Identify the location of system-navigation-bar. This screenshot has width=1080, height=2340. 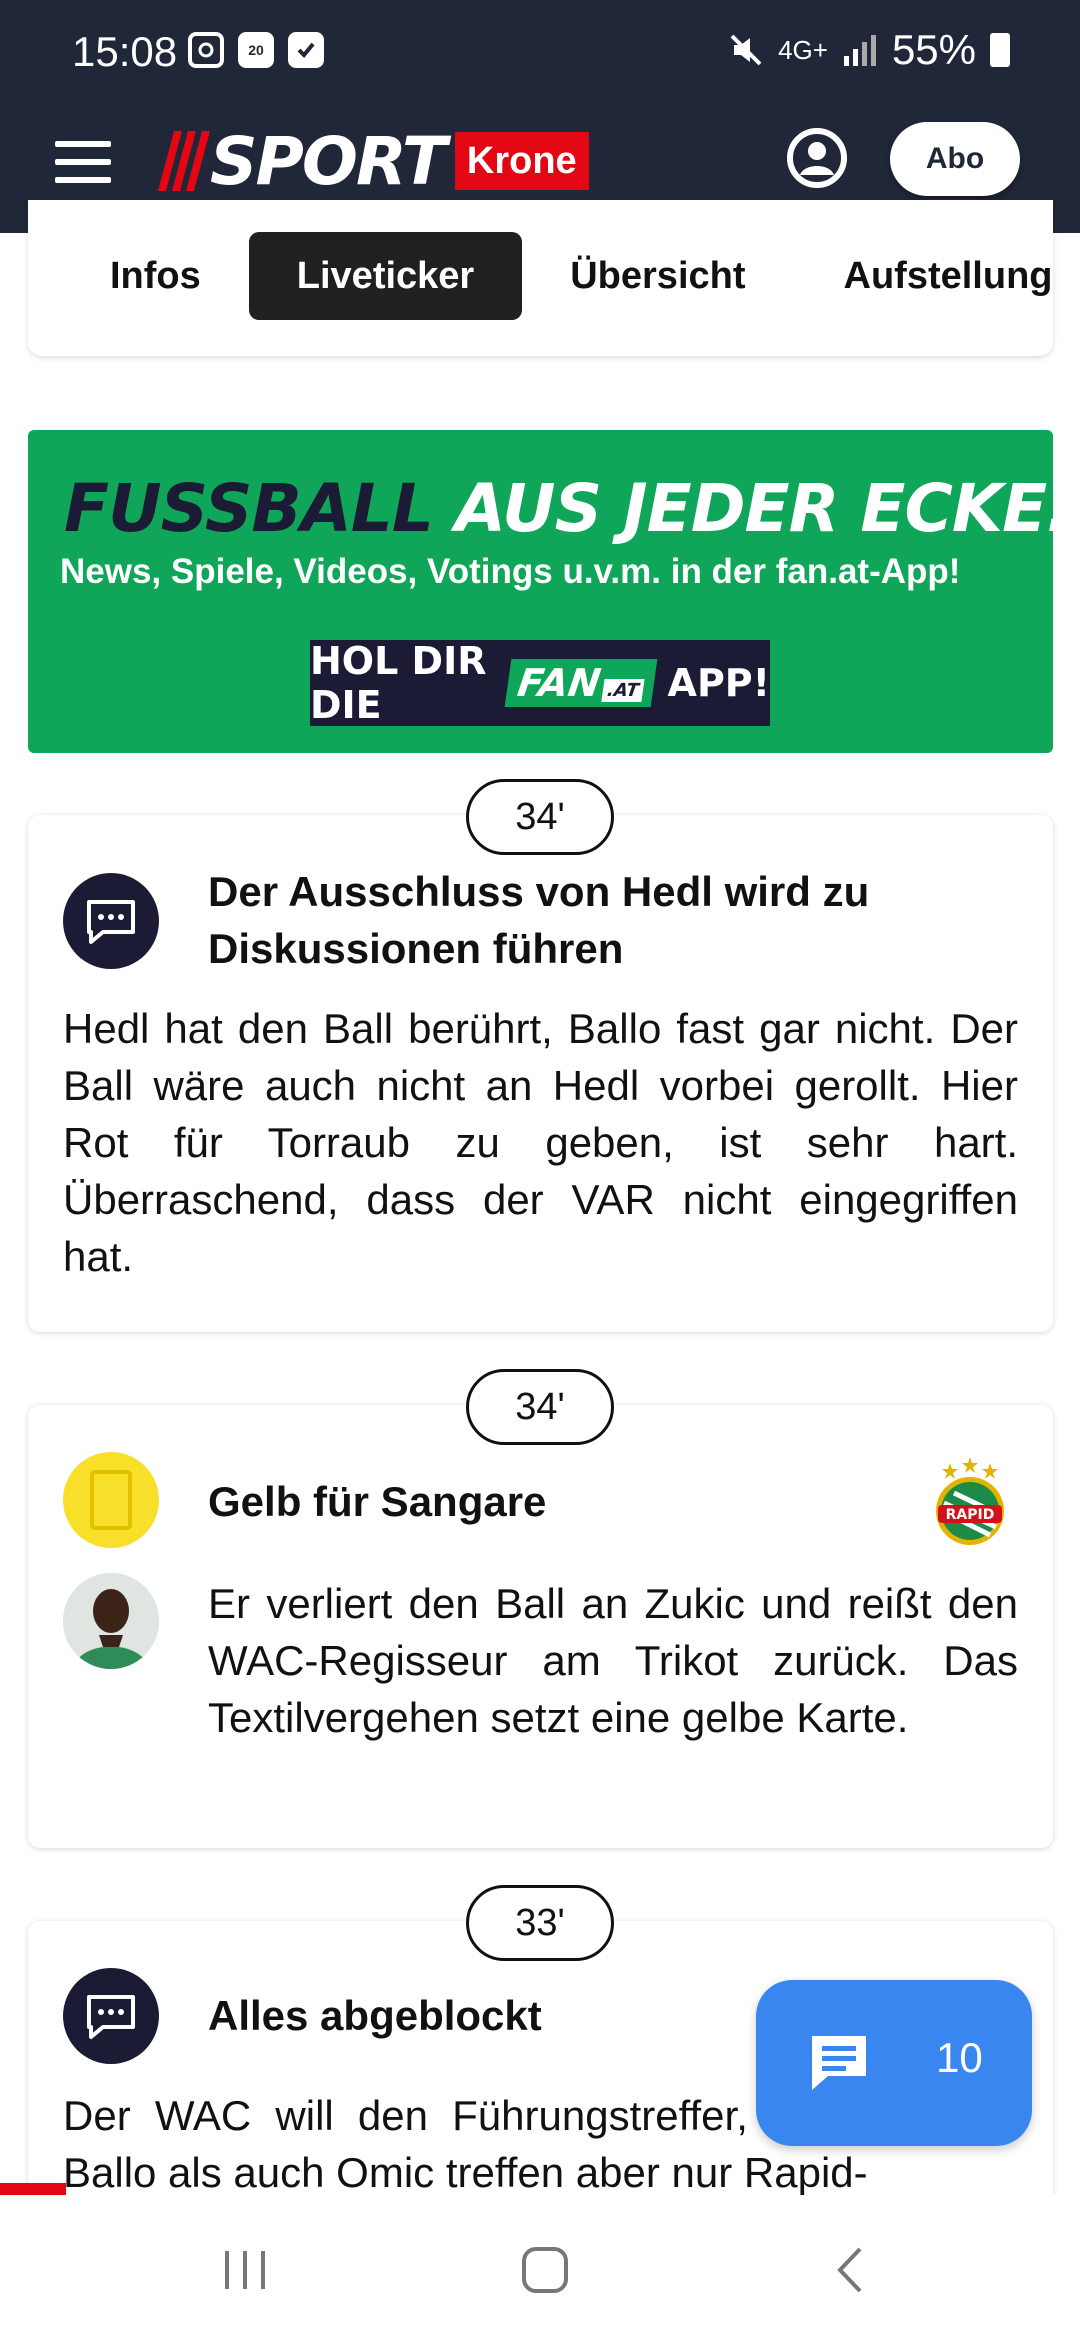
(540, 2267).